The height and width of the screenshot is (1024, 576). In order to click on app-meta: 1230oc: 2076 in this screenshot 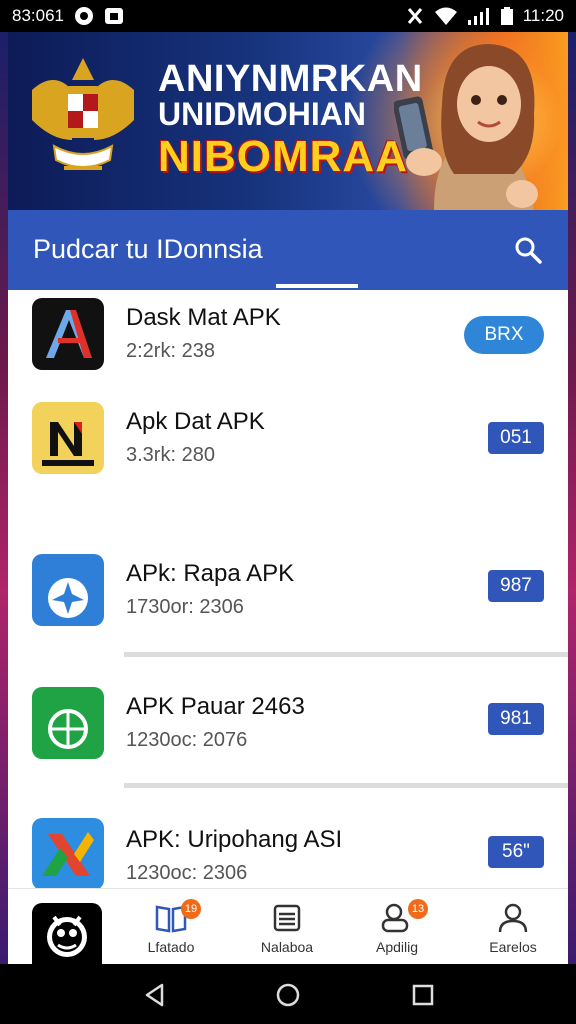, I will do `click(187, 740)`.